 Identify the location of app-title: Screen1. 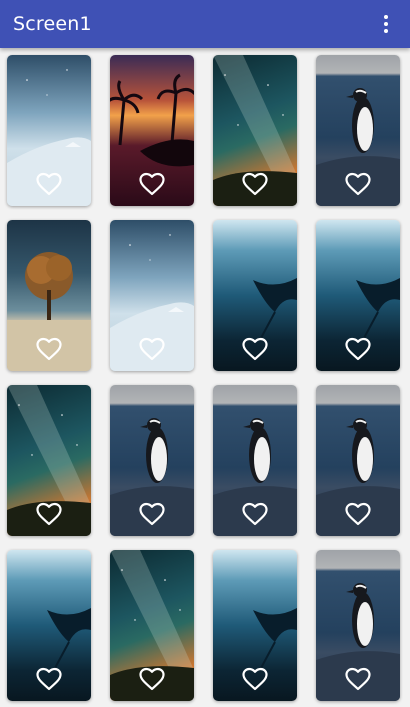
(52, 24).